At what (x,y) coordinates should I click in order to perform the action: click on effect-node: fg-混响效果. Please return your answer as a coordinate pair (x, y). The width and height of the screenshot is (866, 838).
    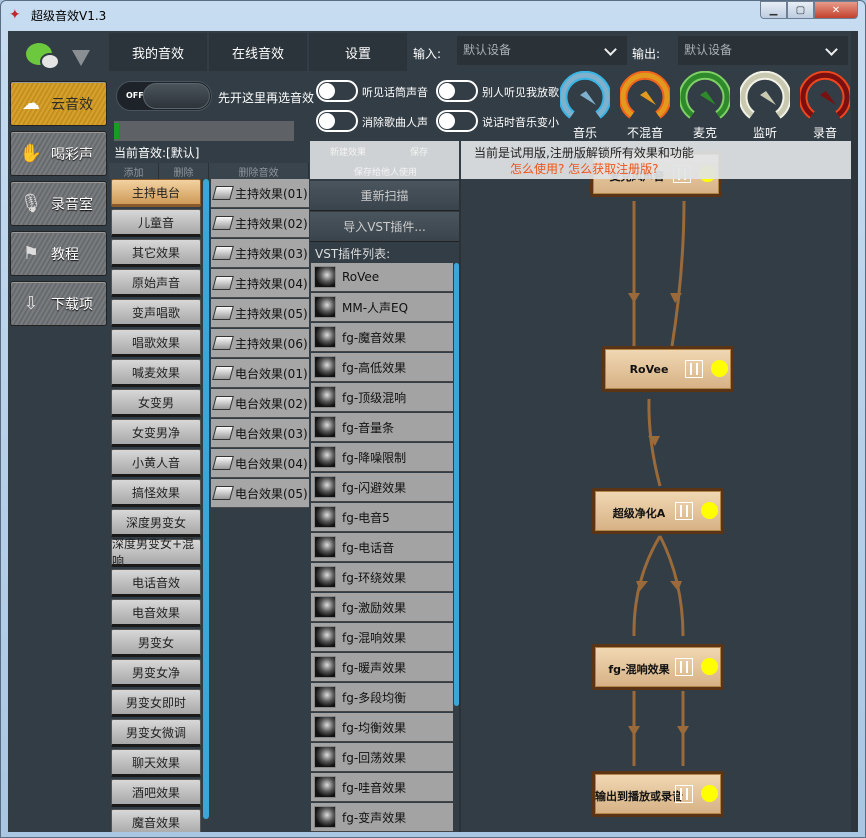
    Looking at the image, I should click on (658, 667).